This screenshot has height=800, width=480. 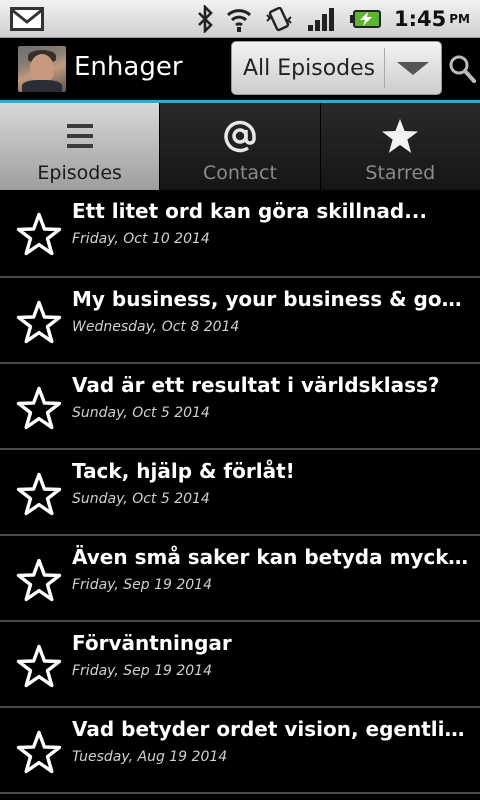 What do you see at coordinates (183, 471) in the screenshot?
I see `episode-title: Tack, hjälp & förlåt!` at bounding box center [183, 471].